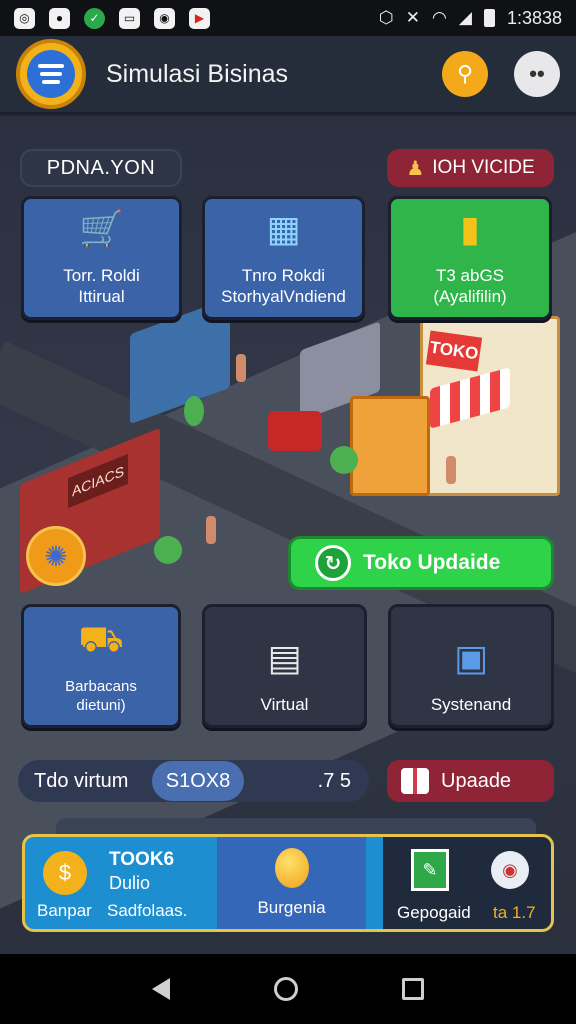  I want to click on stats-label: Tdo virtum, so click(81, 780).